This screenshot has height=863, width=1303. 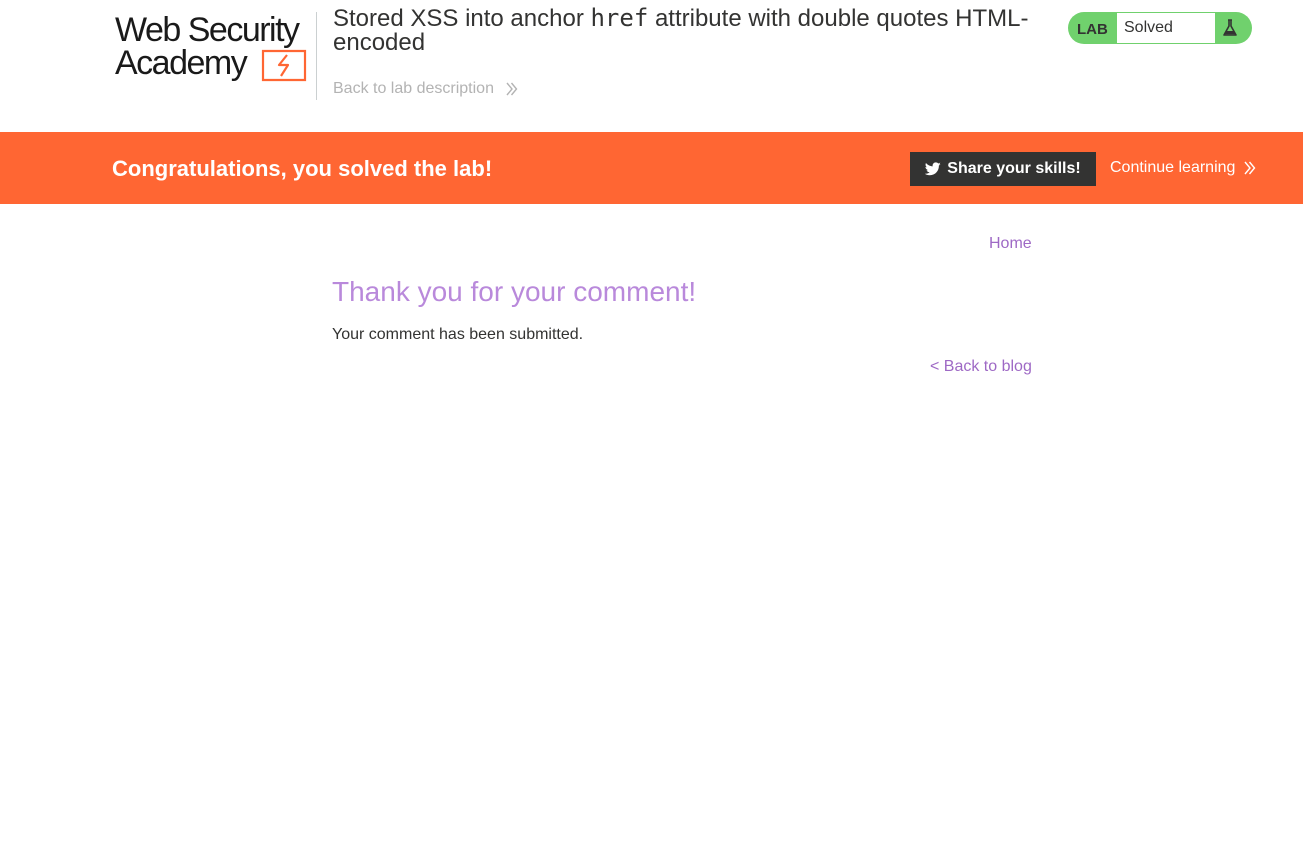 I want to click on comment-submitted-message: Your comment has been submitted., so click(x=458, y=334).